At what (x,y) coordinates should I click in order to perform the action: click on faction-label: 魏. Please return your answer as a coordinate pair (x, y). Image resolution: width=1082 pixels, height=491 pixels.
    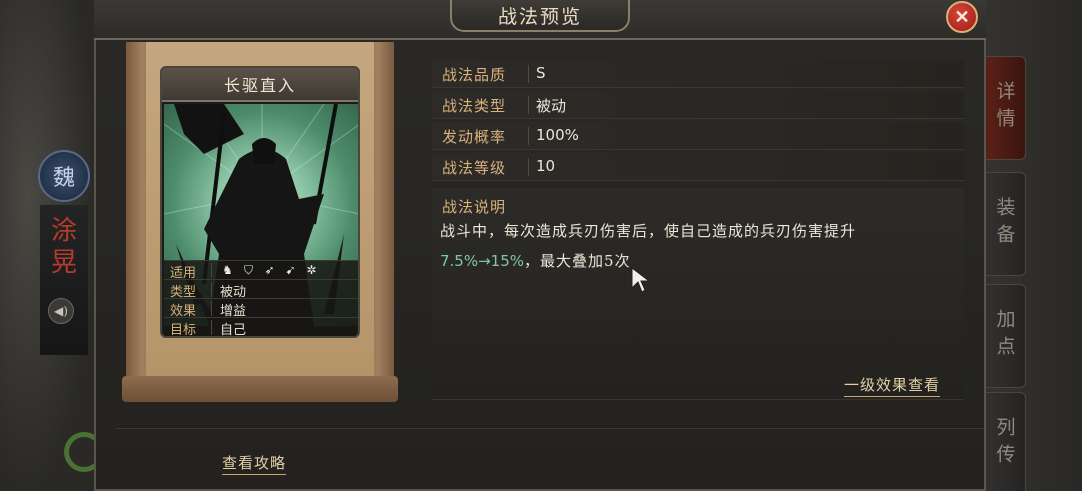
    Looking at the image, I should click on (63, 178).